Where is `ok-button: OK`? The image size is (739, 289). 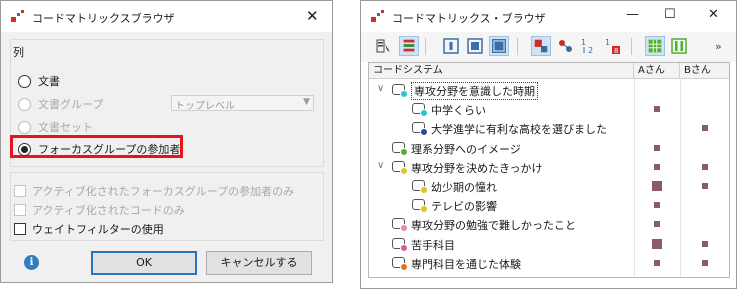 ok-button: OK is located at coordinates (144, 263).